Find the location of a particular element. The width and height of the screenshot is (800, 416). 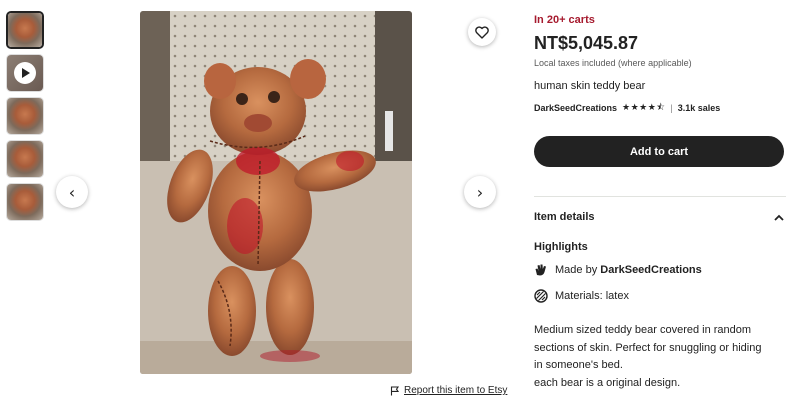

favorite-button is located at coordinates (482, 32).